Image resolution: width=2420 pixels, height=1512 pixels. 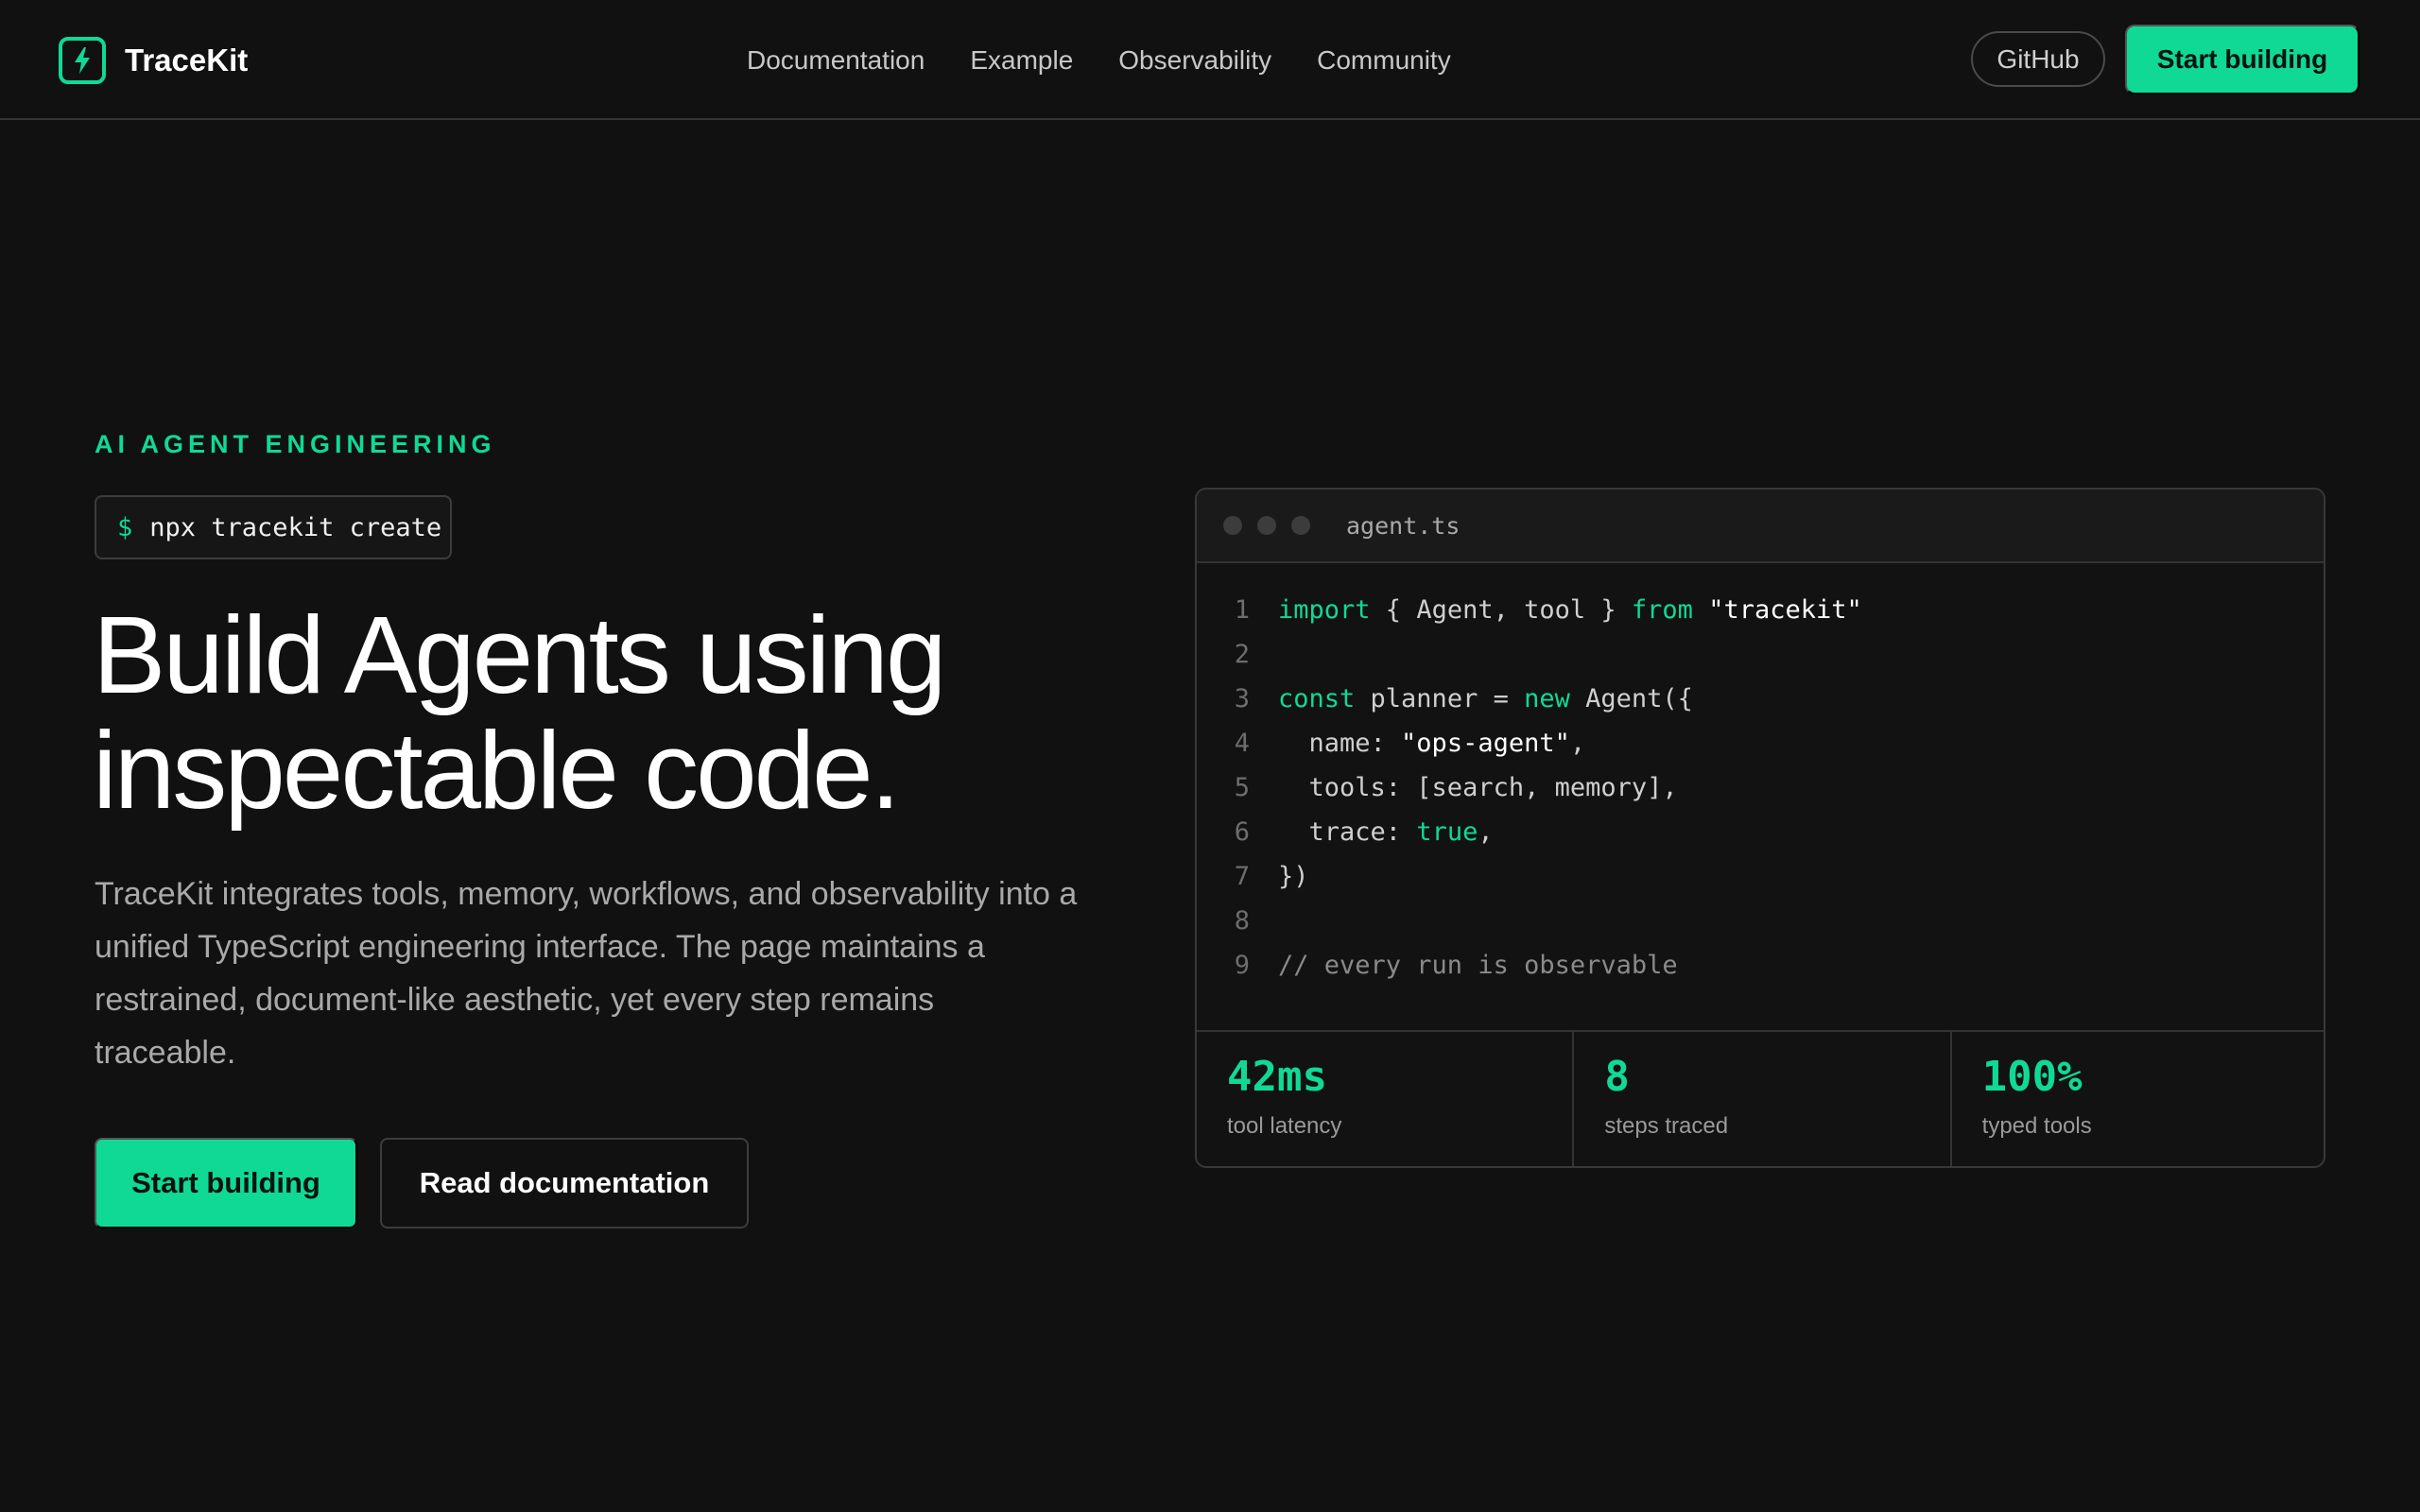 What do you see at coordinates (295, 527) in the screenshot?
I see `command-text: npx tracekit create` at bounding box center [295, 527].